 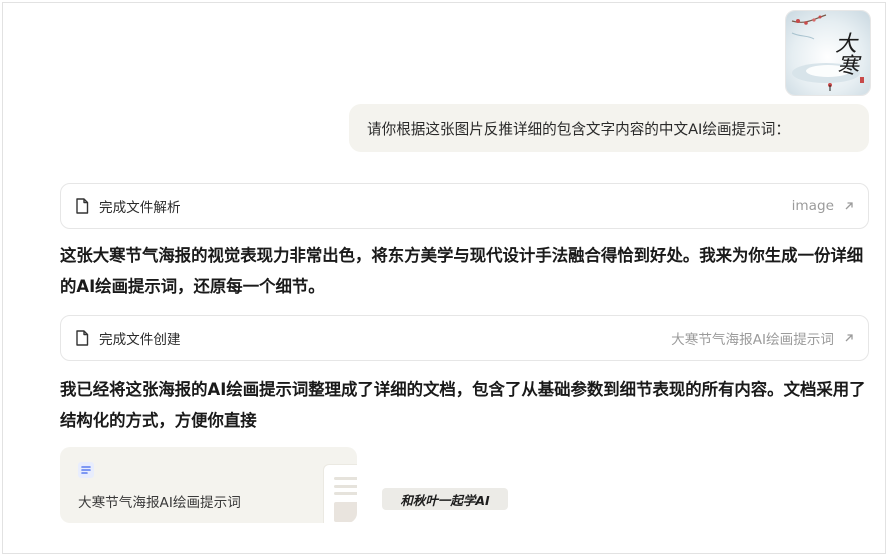 I want to click on user-message-bubble: 请你根据这张图片反推详细的包含文字内容的中文AI绘画提示词：, so click(x=609, y=128).